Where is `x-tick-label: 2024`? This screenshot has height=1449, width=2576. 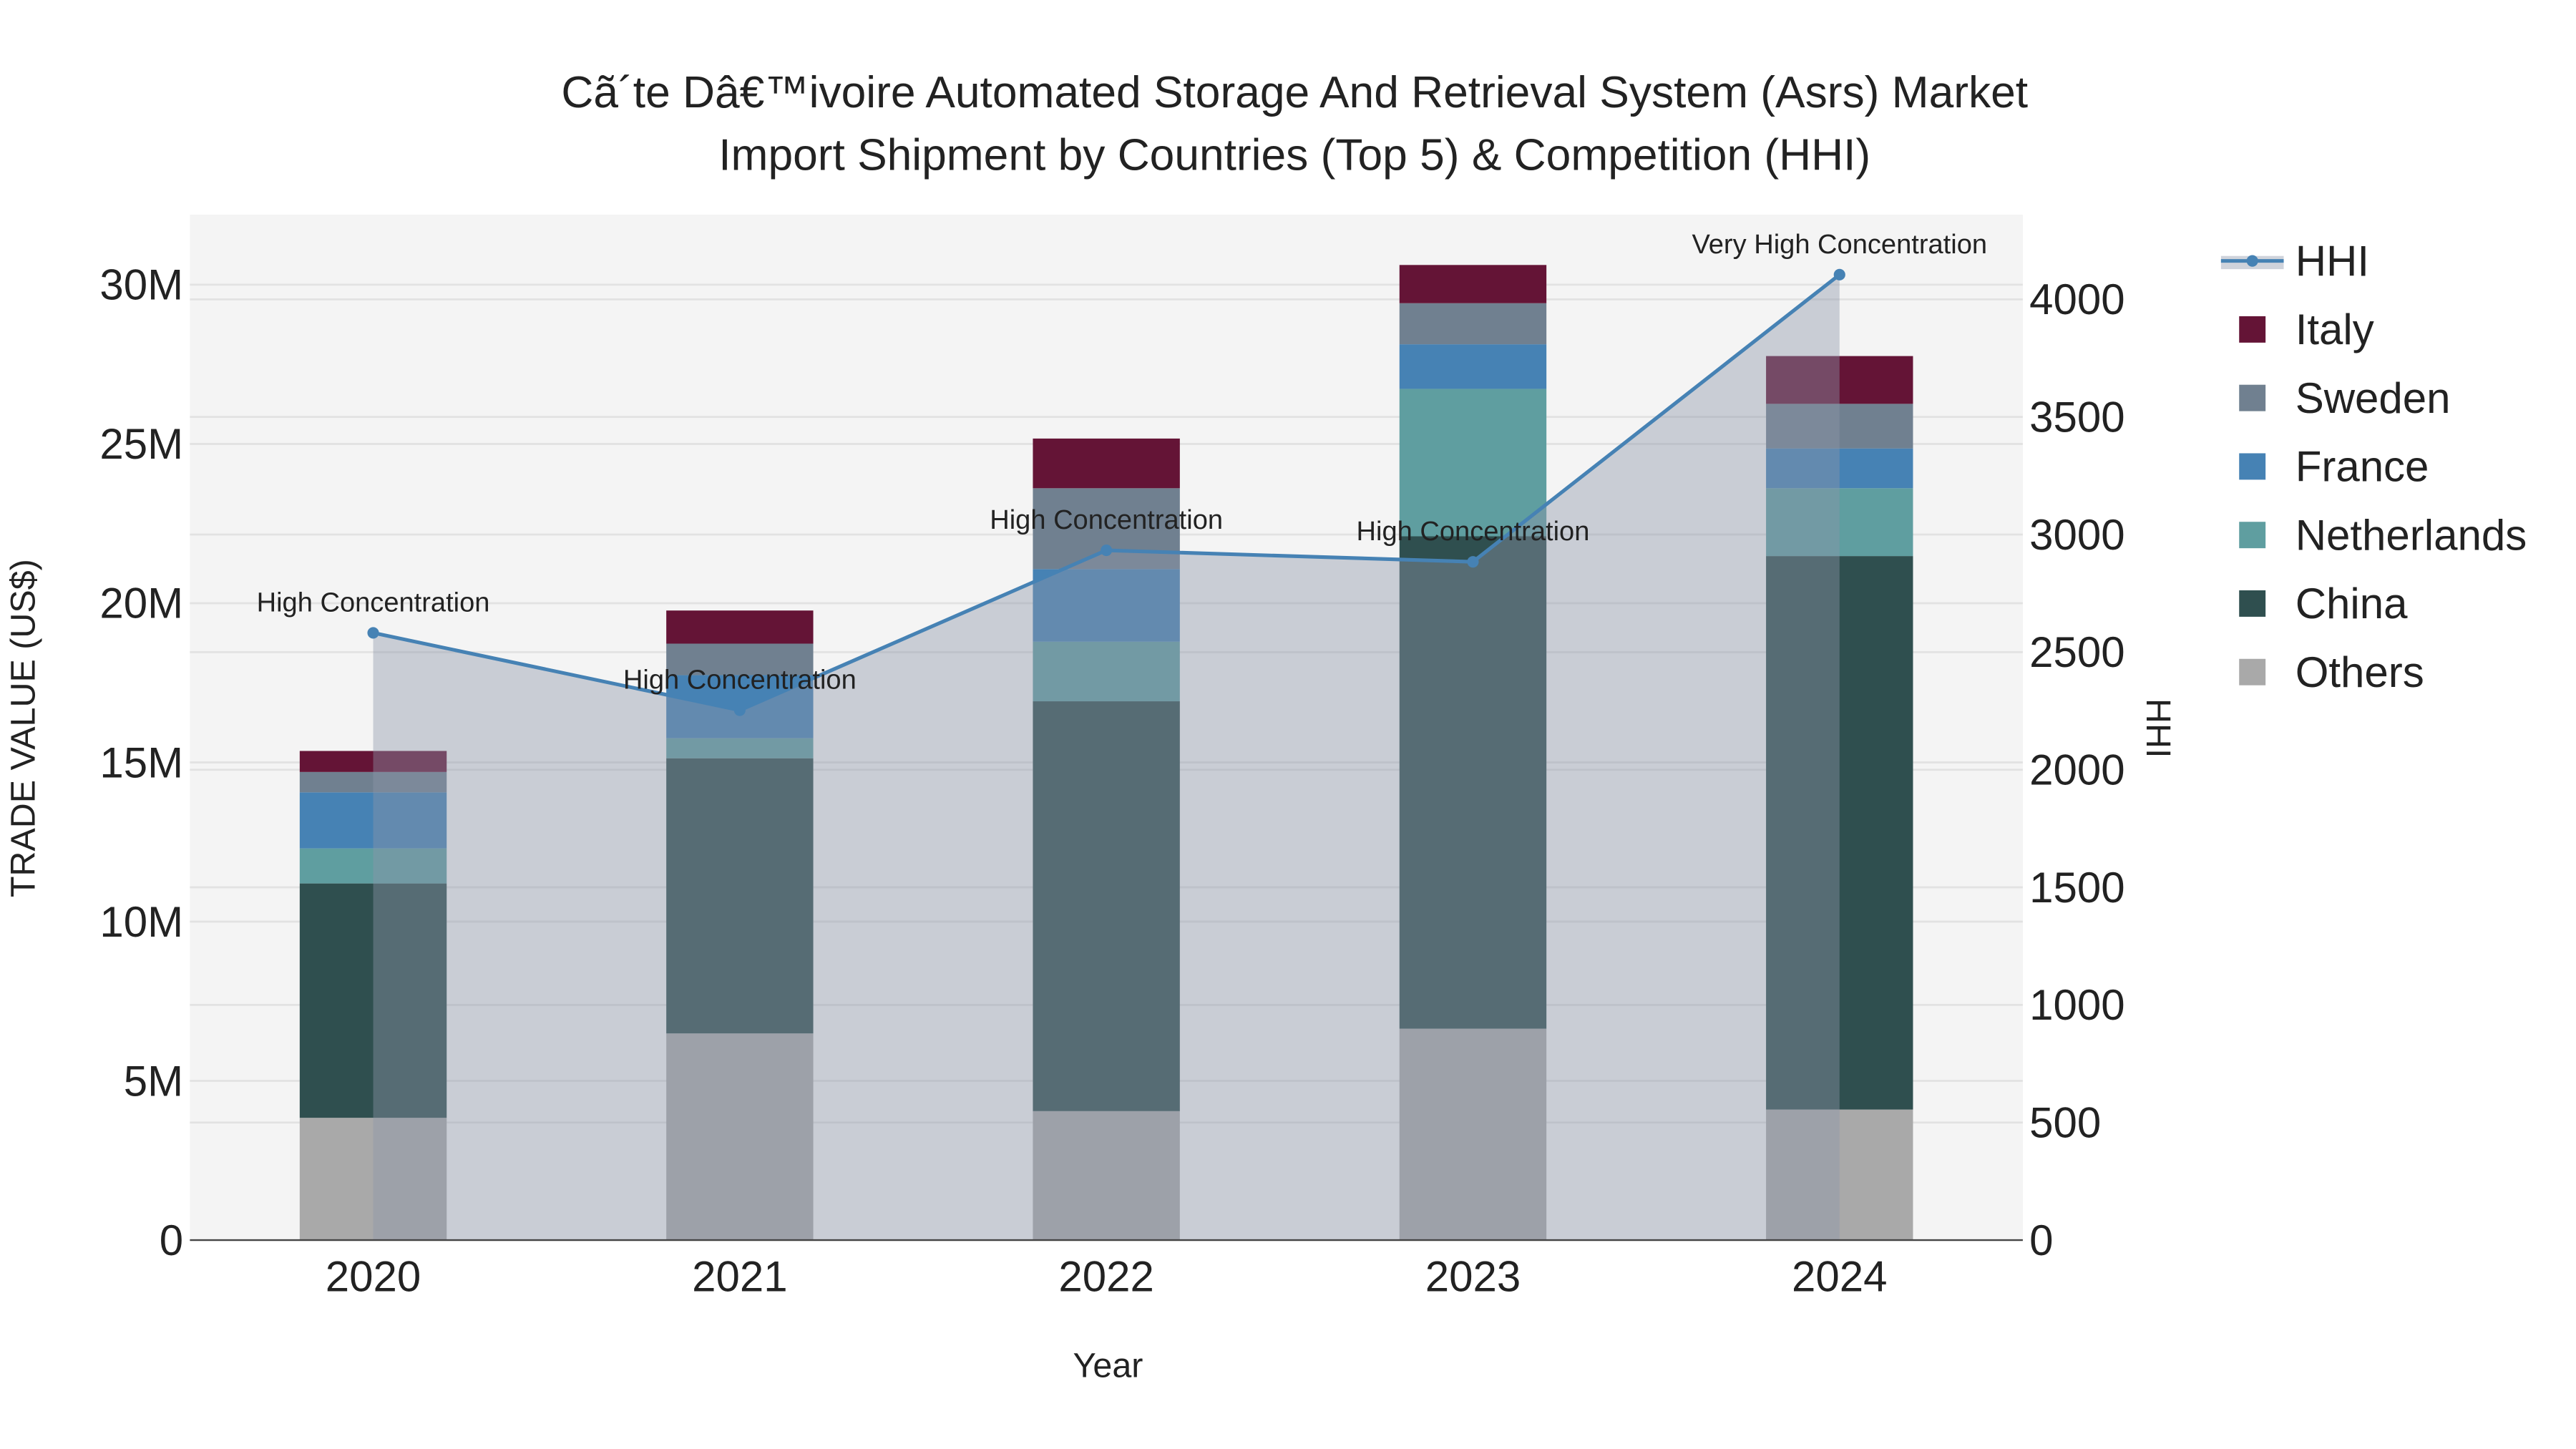 x-tick-label: 2024 is located at coordinates (1839, 1277).